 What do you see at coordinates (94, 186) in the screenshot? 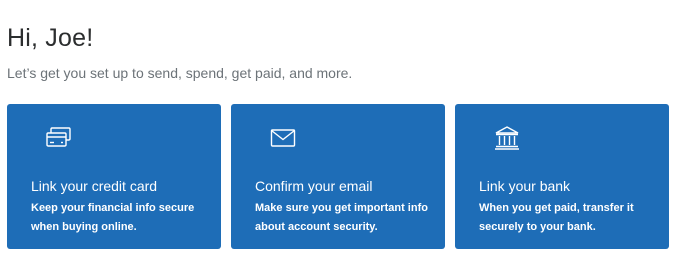
I see `card-title: Link your credit card` at bounding box center [94, 186].